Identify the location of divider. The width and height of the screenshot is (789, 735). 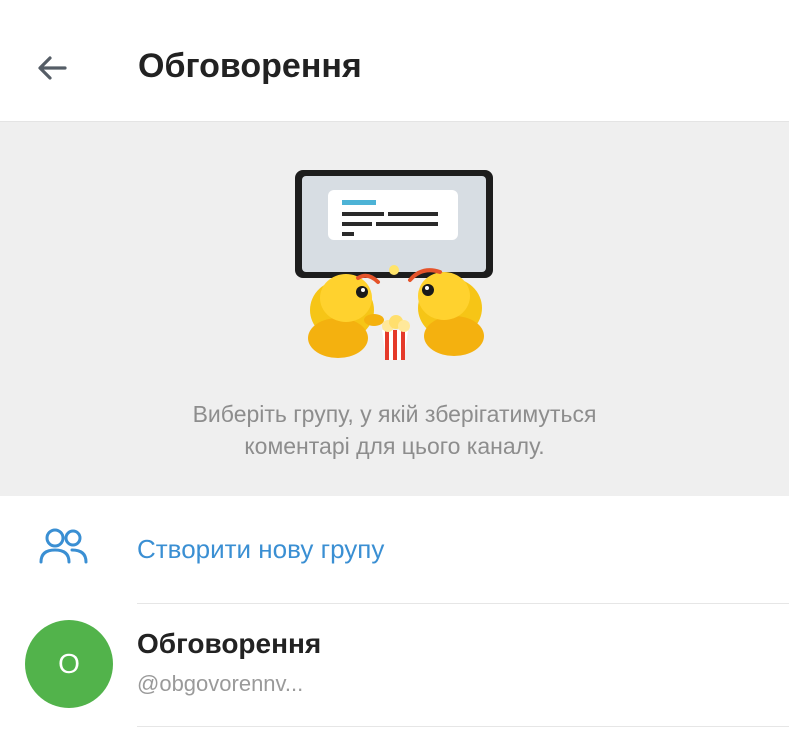
(463, 726).